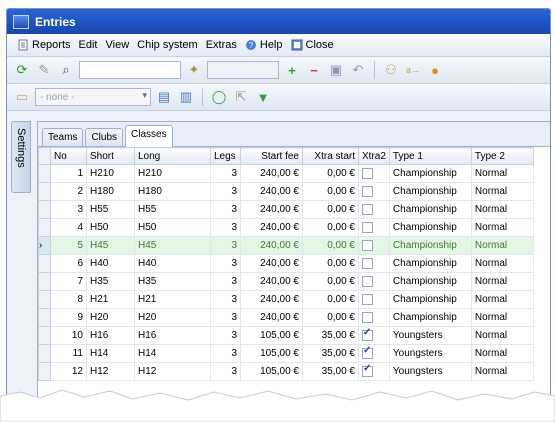 The image size is (555, 422). What do you see at coordinates (263, 97) in the screenshot?
I see `filter-icon: ▼` at bounding box center [263, 97].